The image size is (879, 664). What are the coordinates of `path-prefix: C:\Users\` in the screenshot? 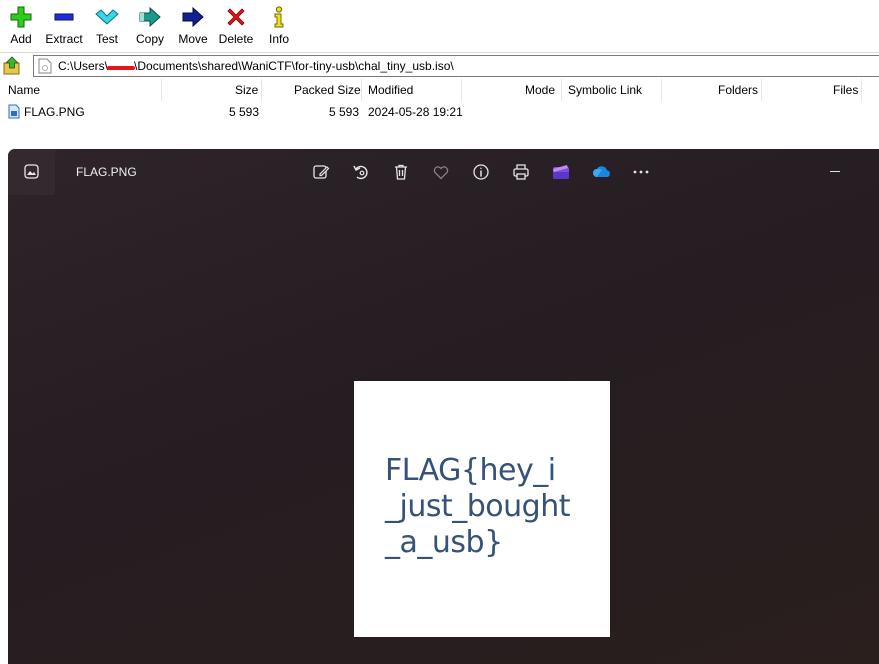 It's located at (83, 66).